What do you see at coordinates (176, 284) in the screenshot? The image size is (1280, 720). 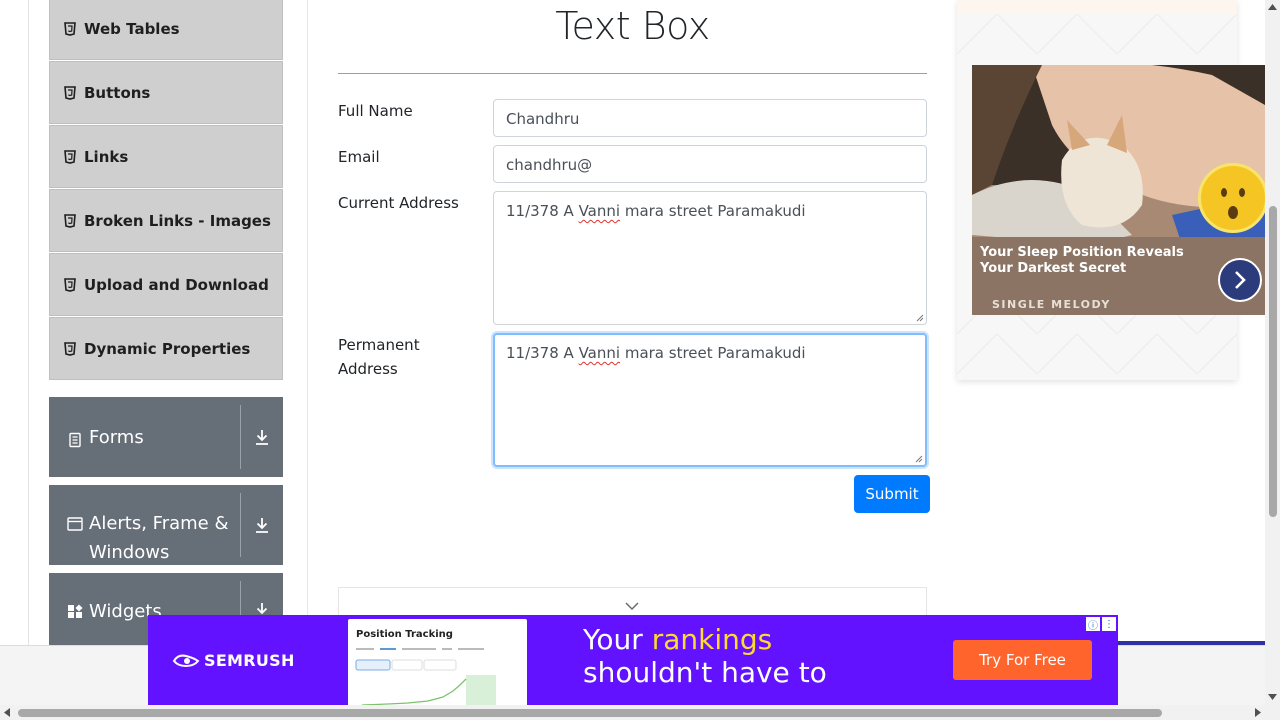 I see `sidebar-item-label: Upload and Download` at bounding box center [176, 284].